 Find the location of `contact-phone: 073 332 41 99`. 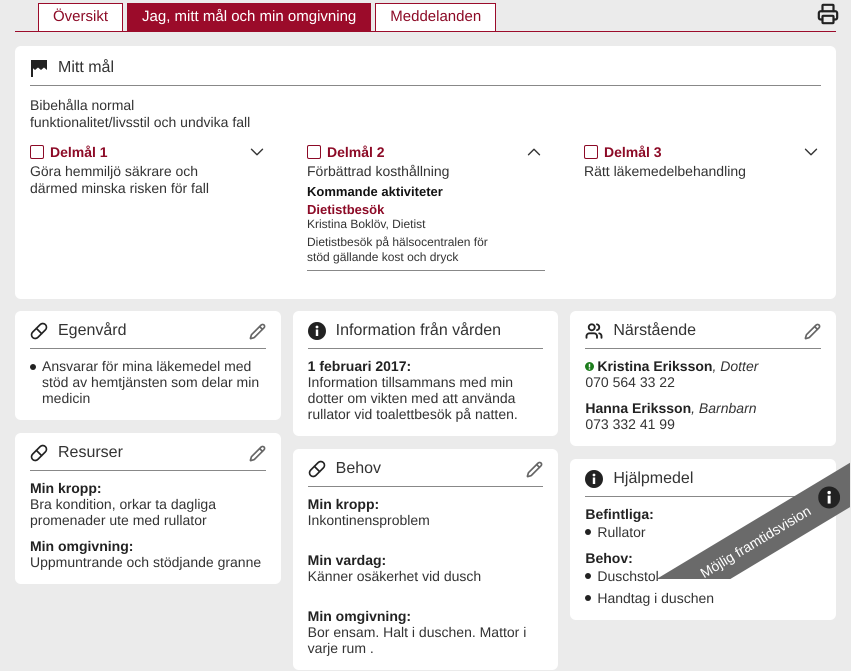

contact-phone: 073 332 41 99 is located at coordinates (630, 424).